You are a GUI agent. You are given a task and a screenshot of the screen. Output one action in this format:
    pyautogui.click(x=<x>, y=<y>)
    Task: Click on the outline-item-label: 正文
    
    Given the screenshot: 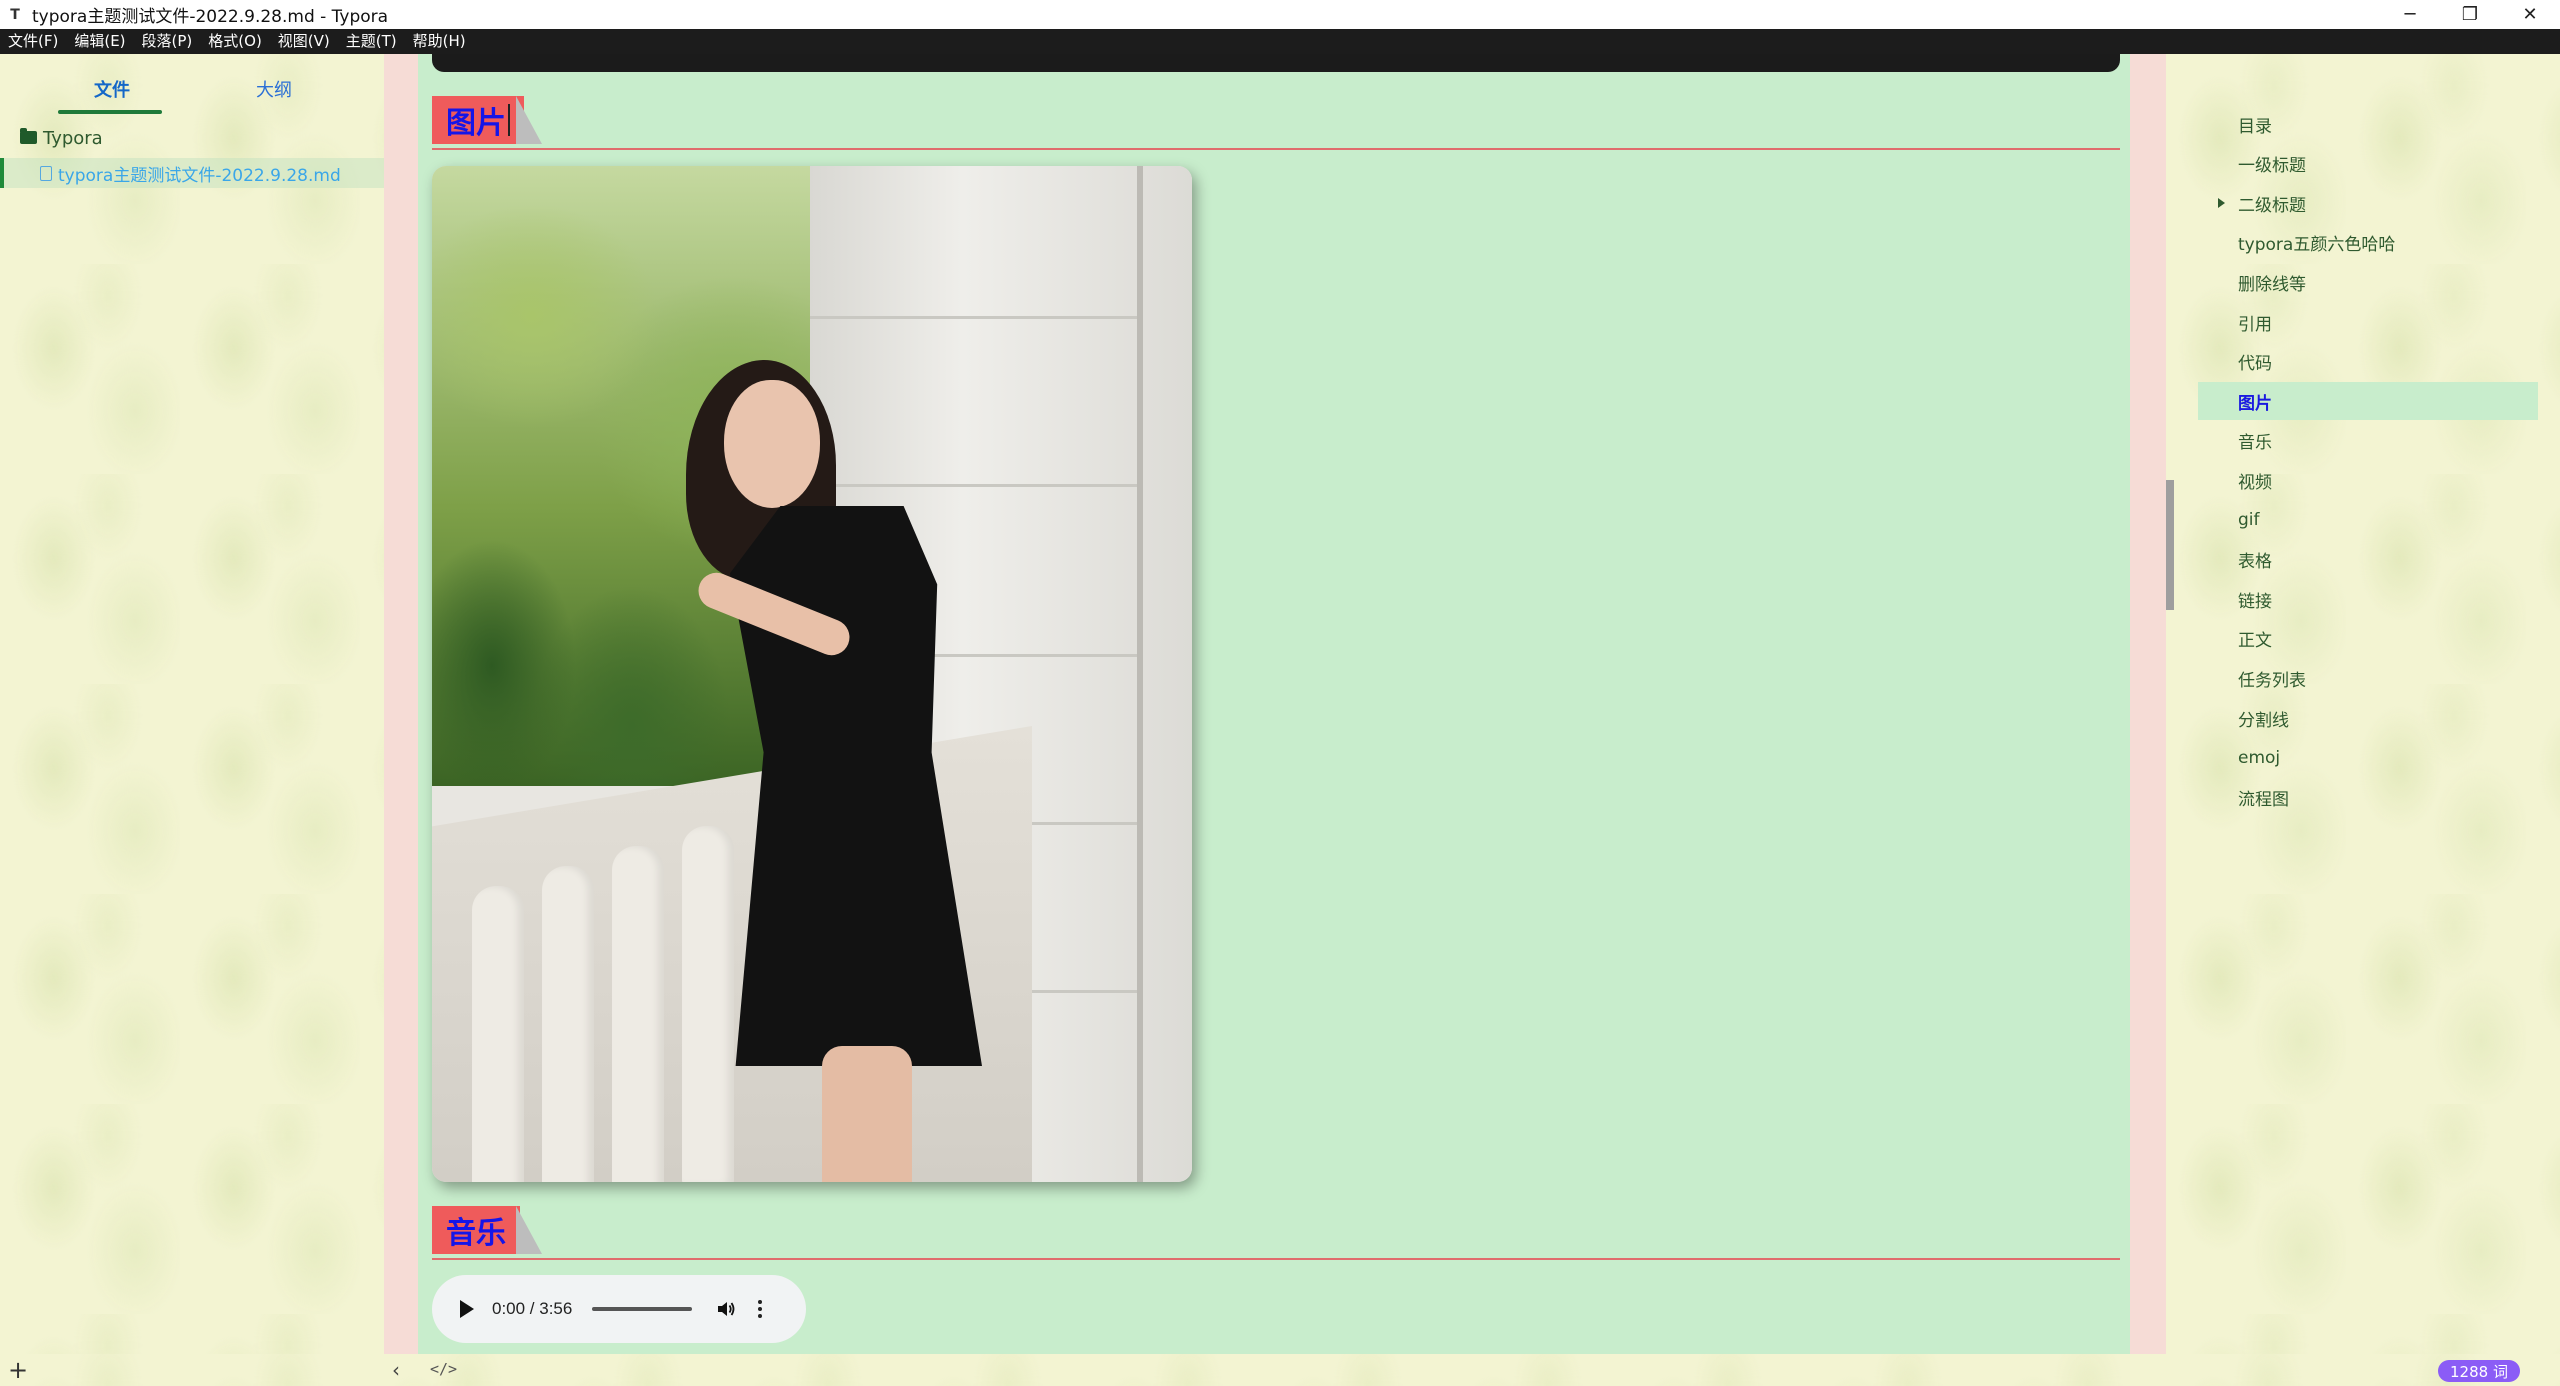 What is the action you would take?
    pyautogui.click(x=2255, y=641)
    